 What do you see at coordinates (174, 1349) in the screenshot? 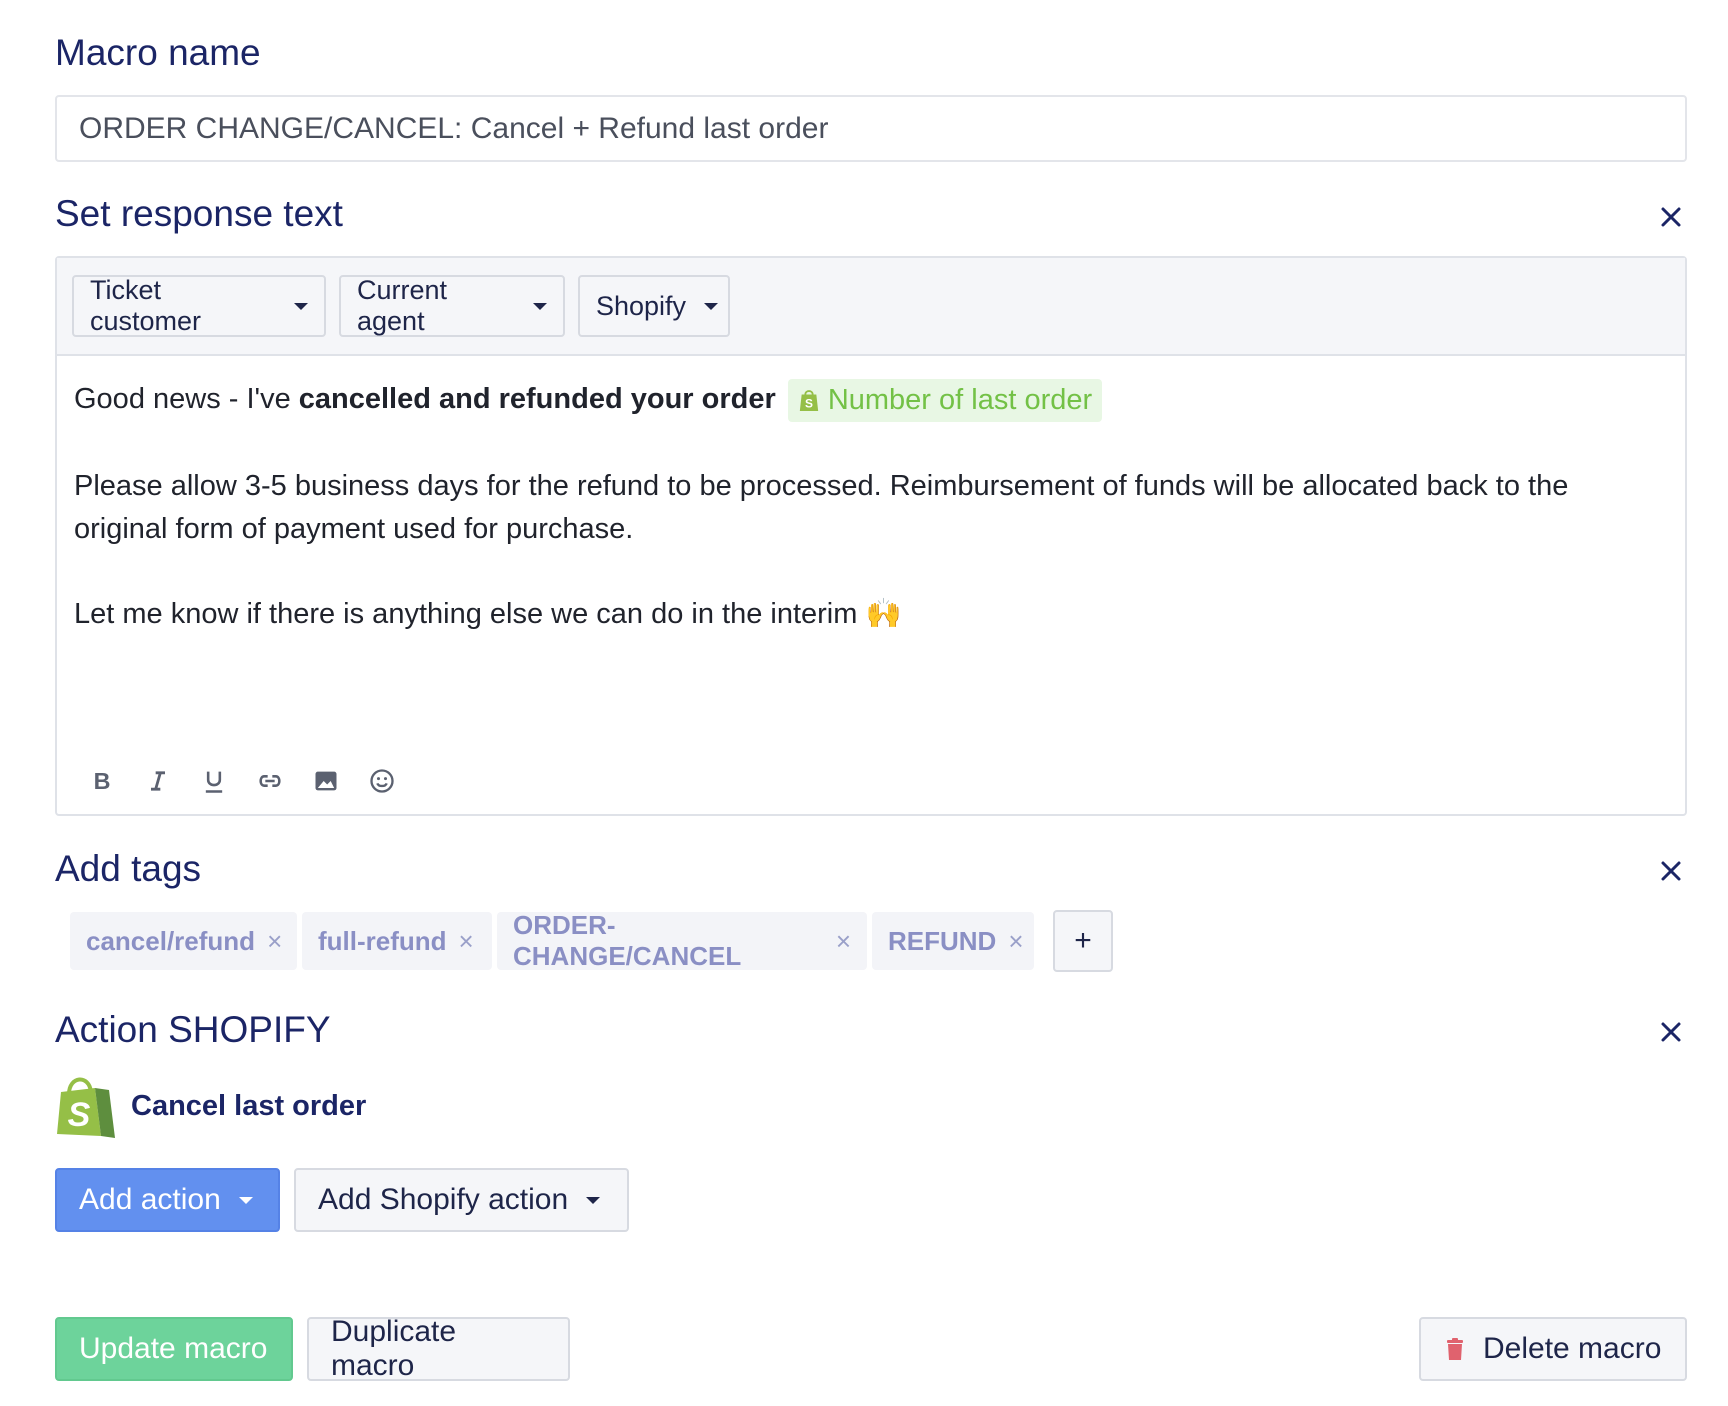
I see `update-macro-button: Update macro` at bounding box center [174, 1349].